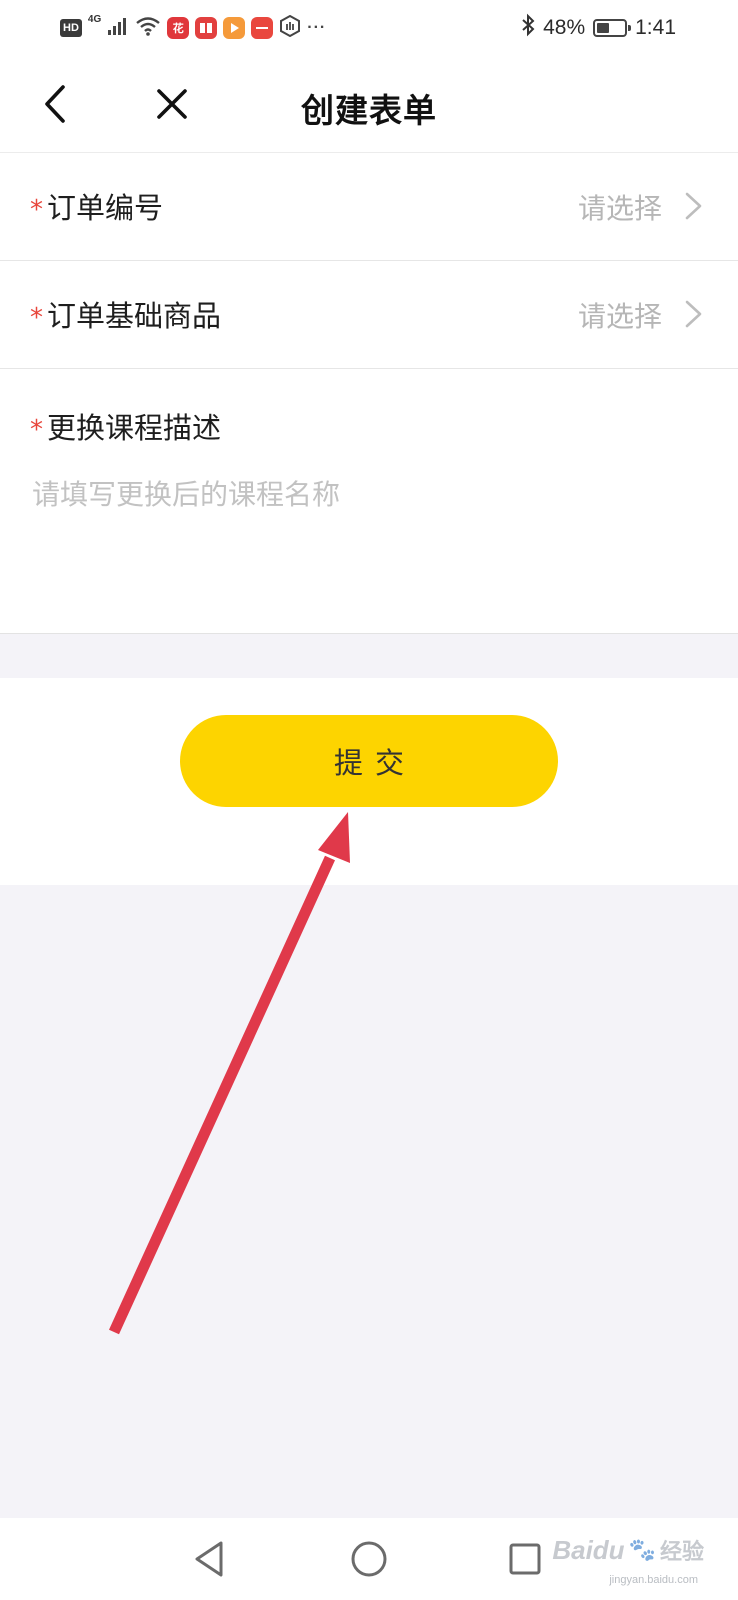 The image size is (738, 1600). I want to click on huabei-icon: 花, so click(178, 28).